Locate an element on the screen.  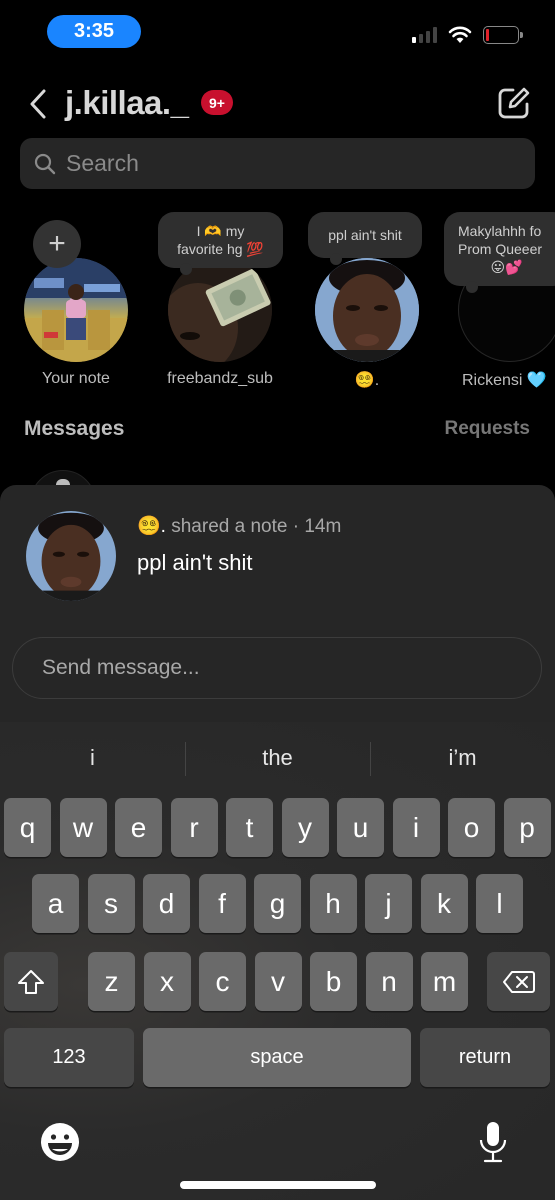
return-key: return is located at coordinates (485, 1057).